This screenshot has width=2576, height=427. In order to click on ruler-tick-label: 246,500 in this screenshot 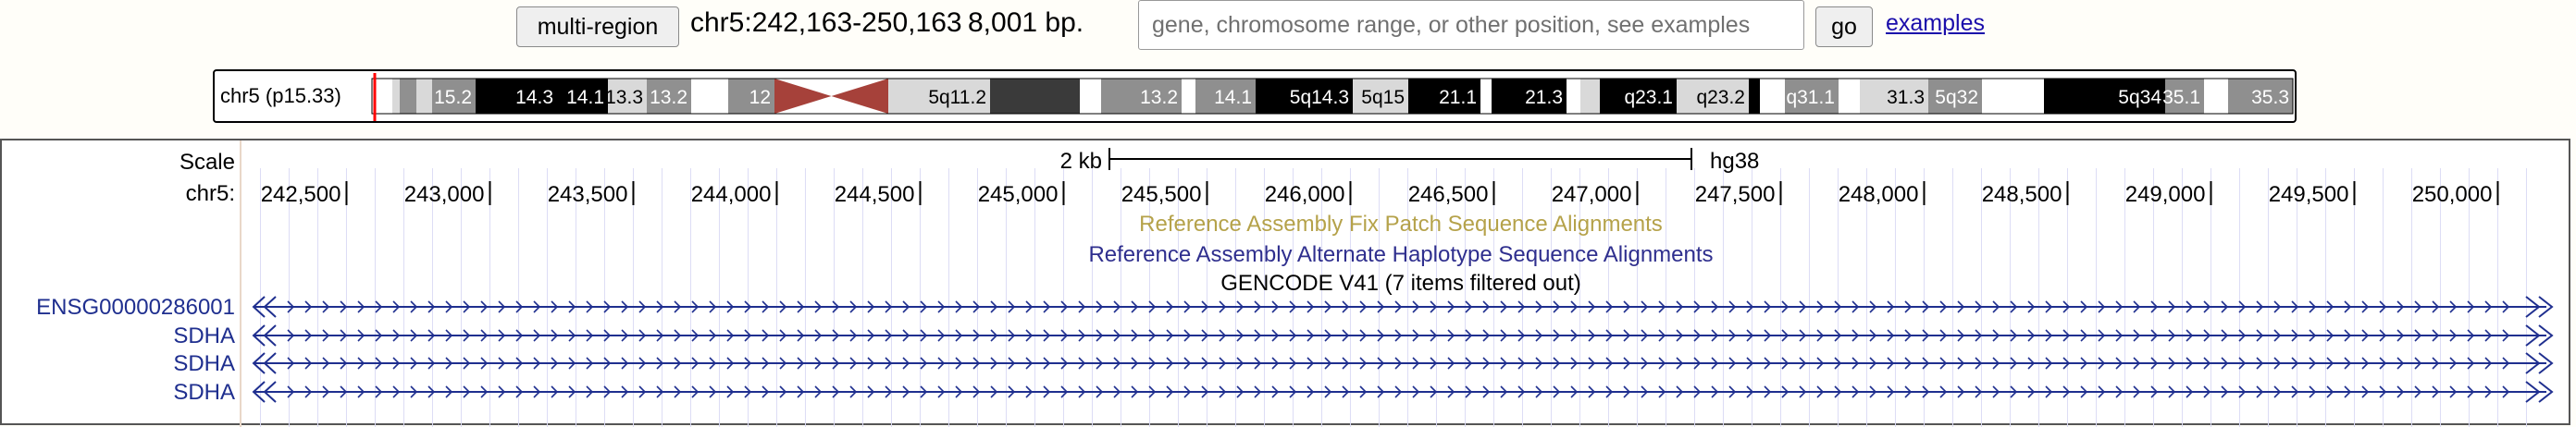, I will do `click(1449, 194)`.